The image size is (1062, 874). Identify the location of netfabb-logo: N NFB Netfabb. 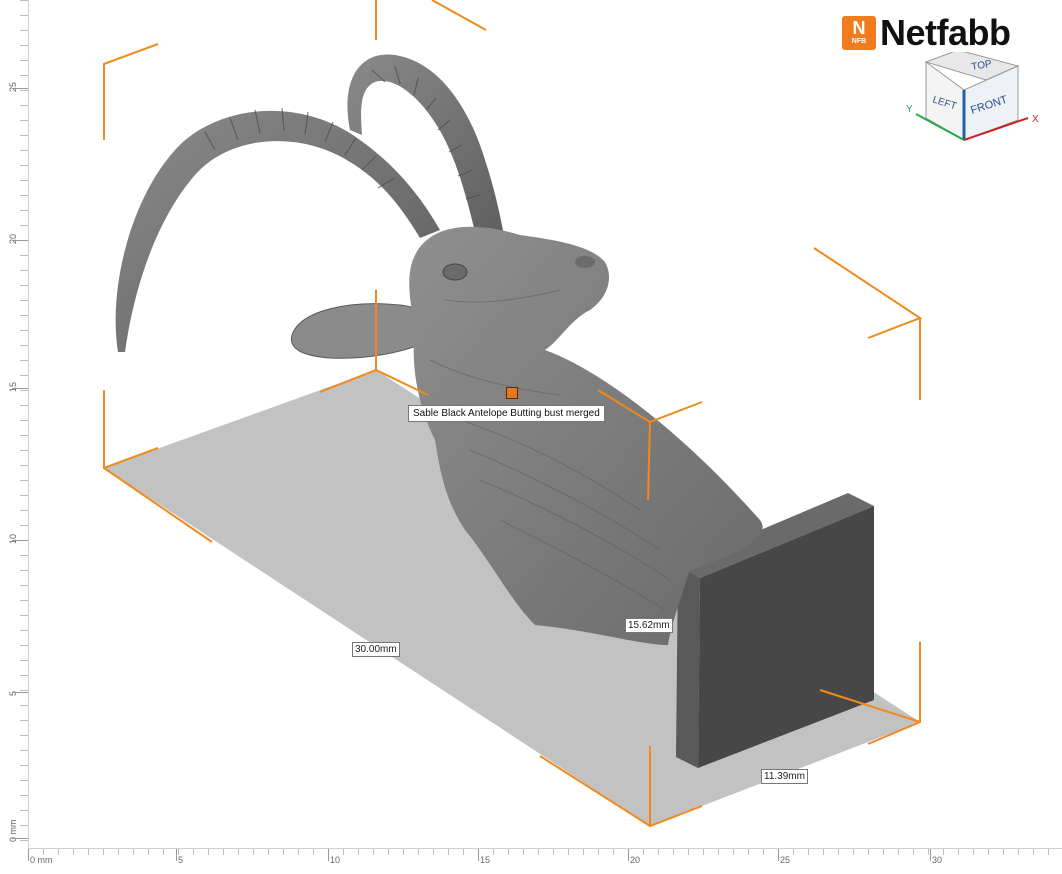
(942, 33).